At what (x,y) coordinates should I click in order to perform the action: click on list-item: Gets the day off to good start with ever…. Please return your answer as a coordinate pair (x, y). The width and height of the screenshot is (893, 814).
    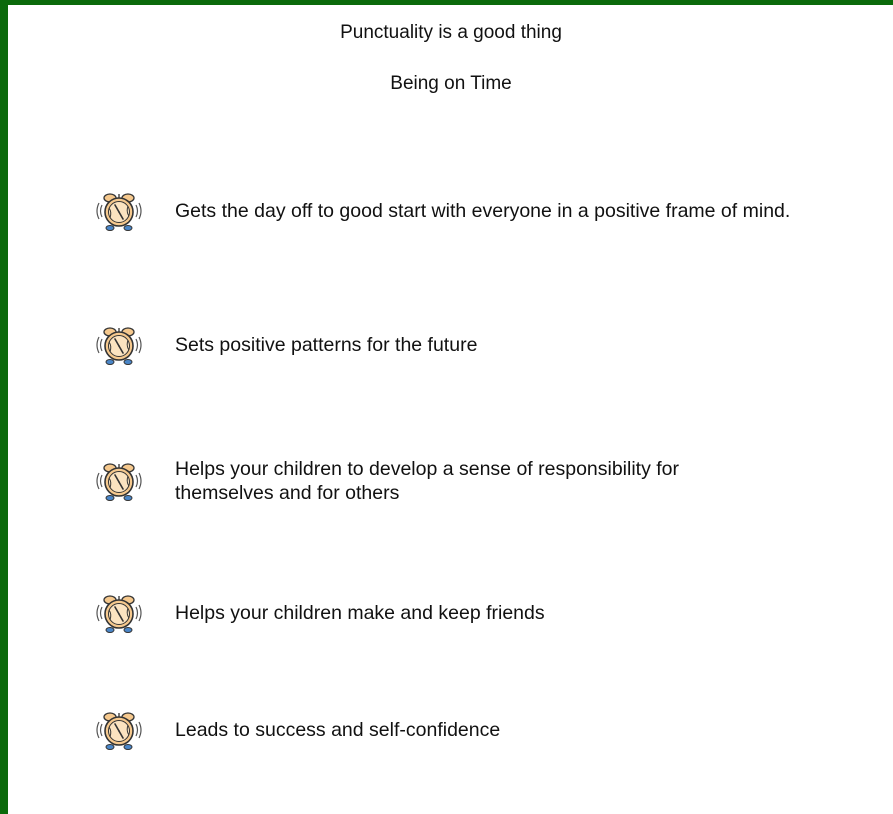
    Looking at the image, I should click on (443, 211).